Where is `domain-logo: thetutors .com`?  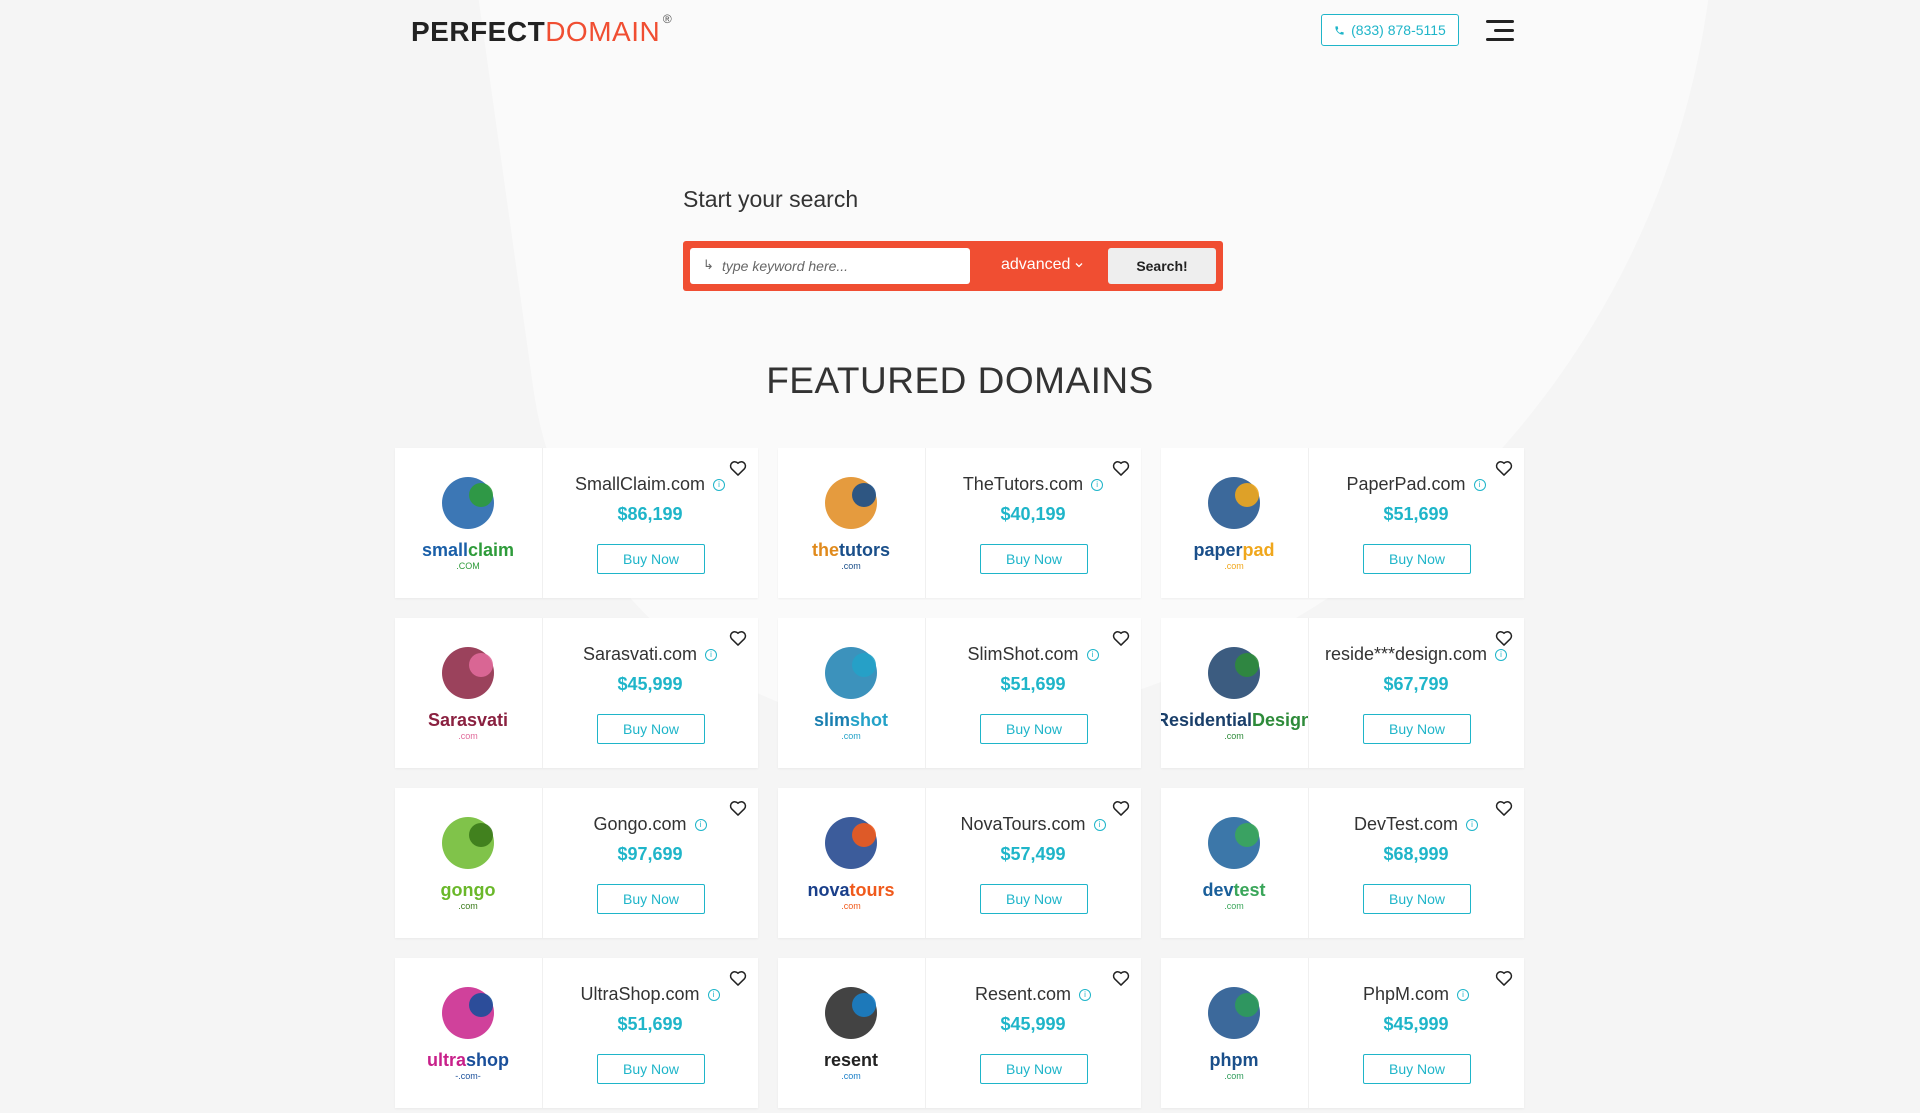
domain-logo: thetutors .com is located at coordinates (852, 523).